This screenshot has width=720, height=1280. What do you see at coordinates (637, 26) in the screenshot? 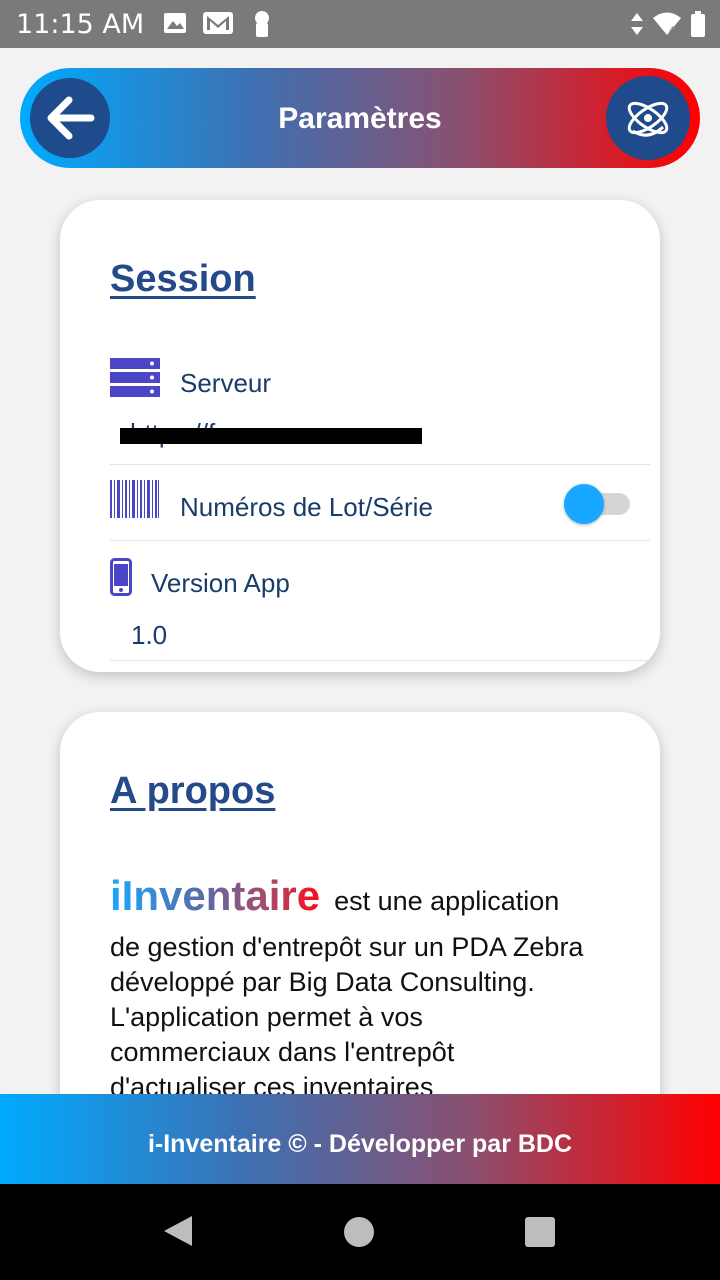
I see `data-arrows-icon` at bounding box center [637, 26].